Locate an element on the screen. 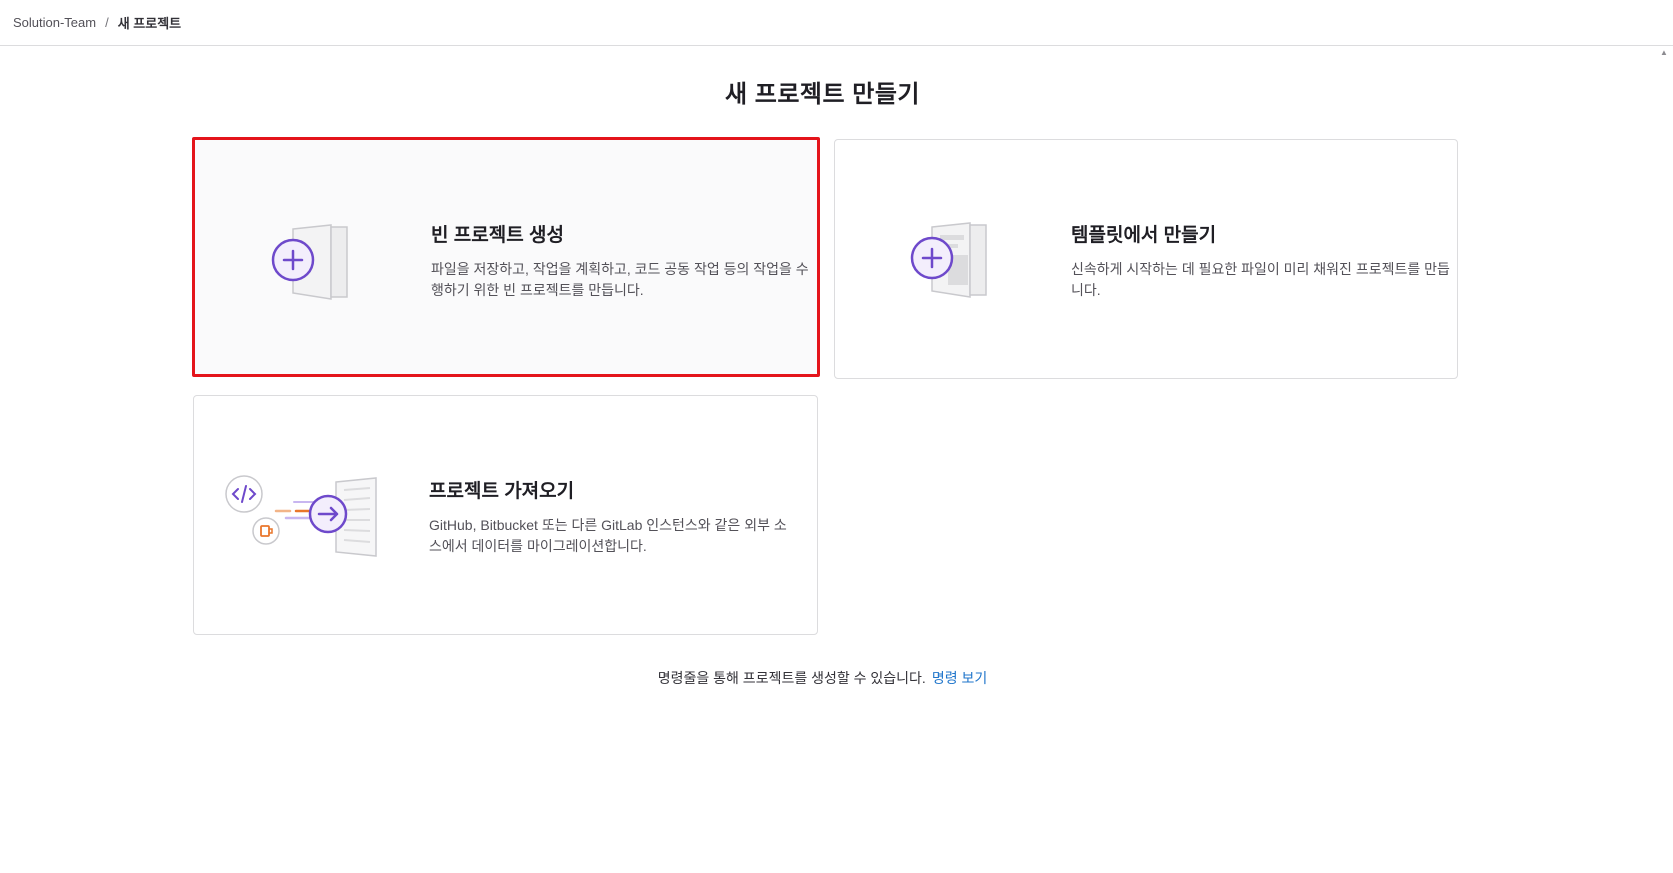 This screenshot has width=1673, height=873. command-line-hint-text: 명령줄을 통해 프로젝트를 생성할 수 있습니다. is located at coordinates (791, 678).